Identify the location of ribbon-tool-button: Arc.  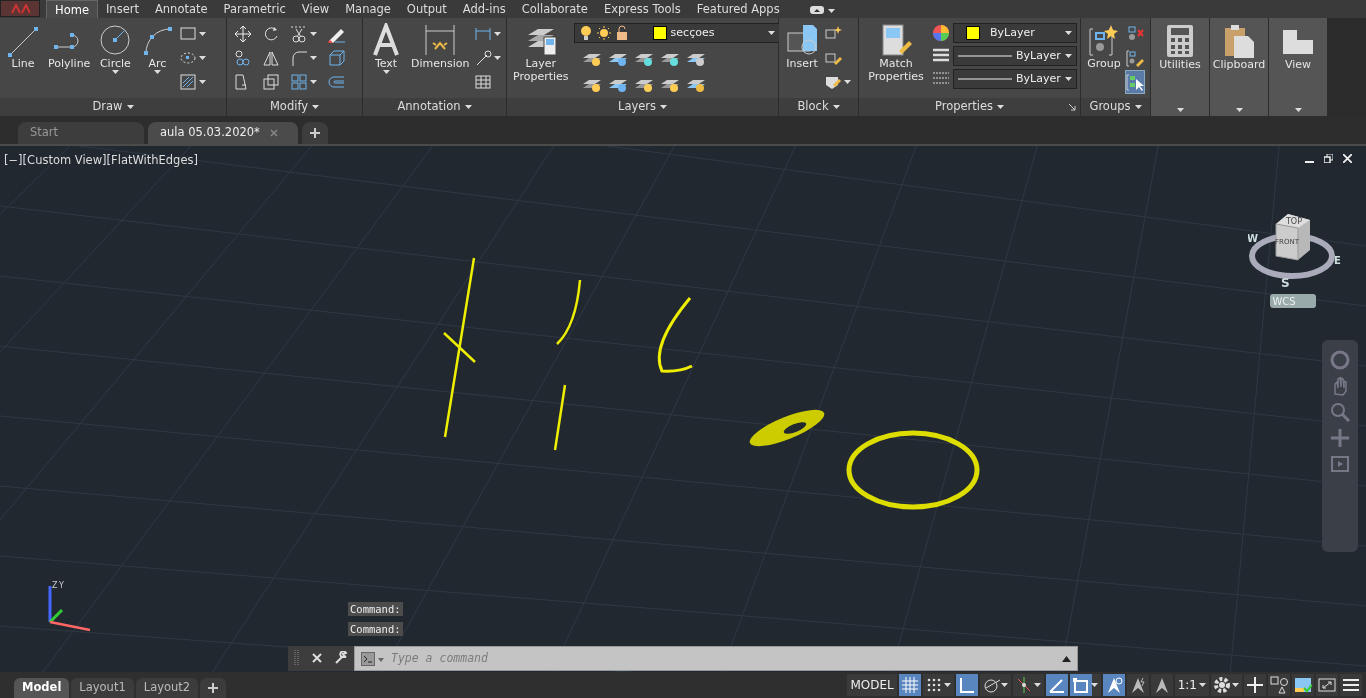
(157, 59).